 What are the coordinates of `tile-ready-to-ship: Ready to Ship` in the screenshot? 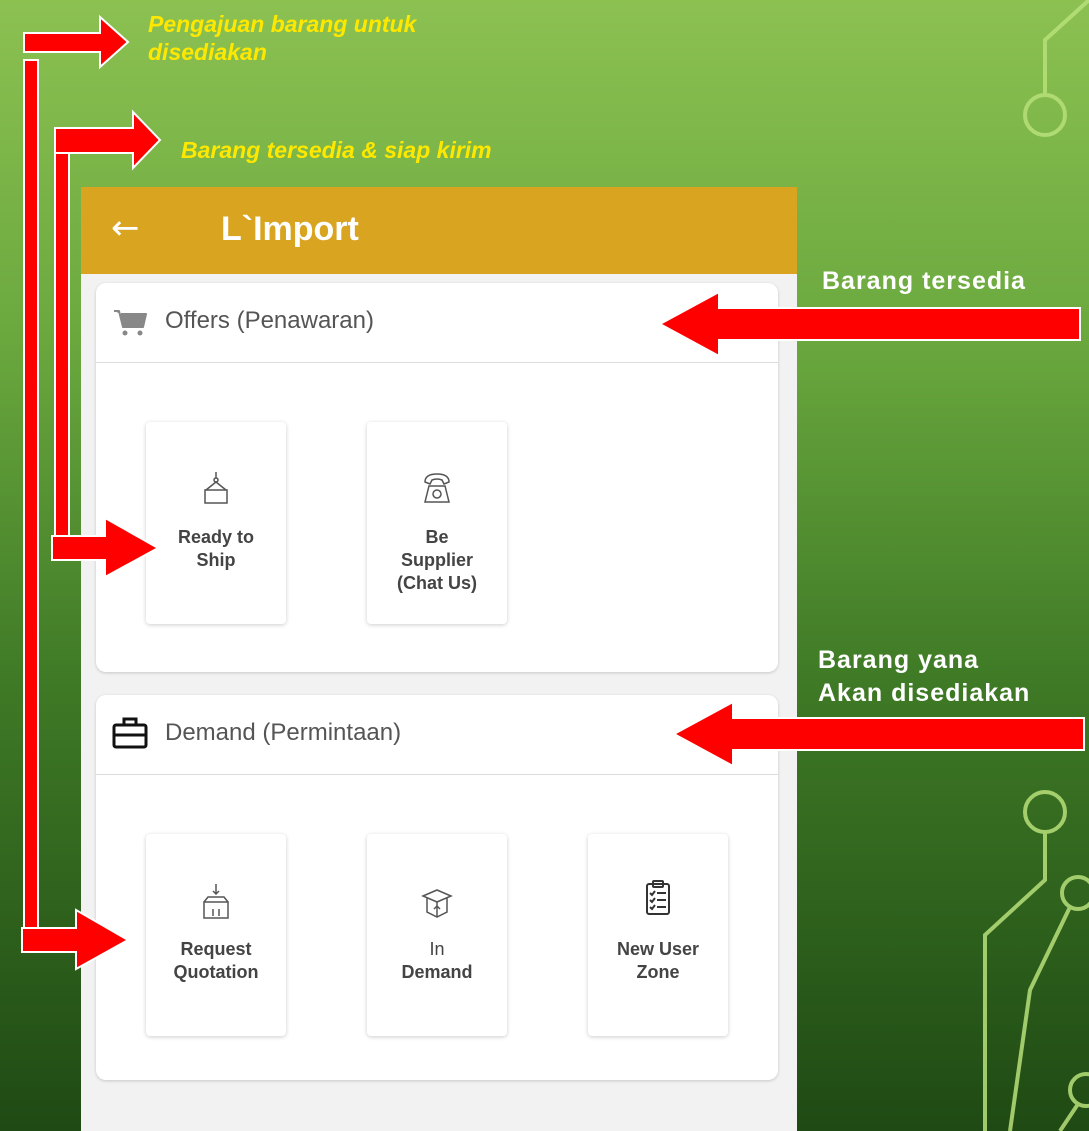 It's located at (216, 523).